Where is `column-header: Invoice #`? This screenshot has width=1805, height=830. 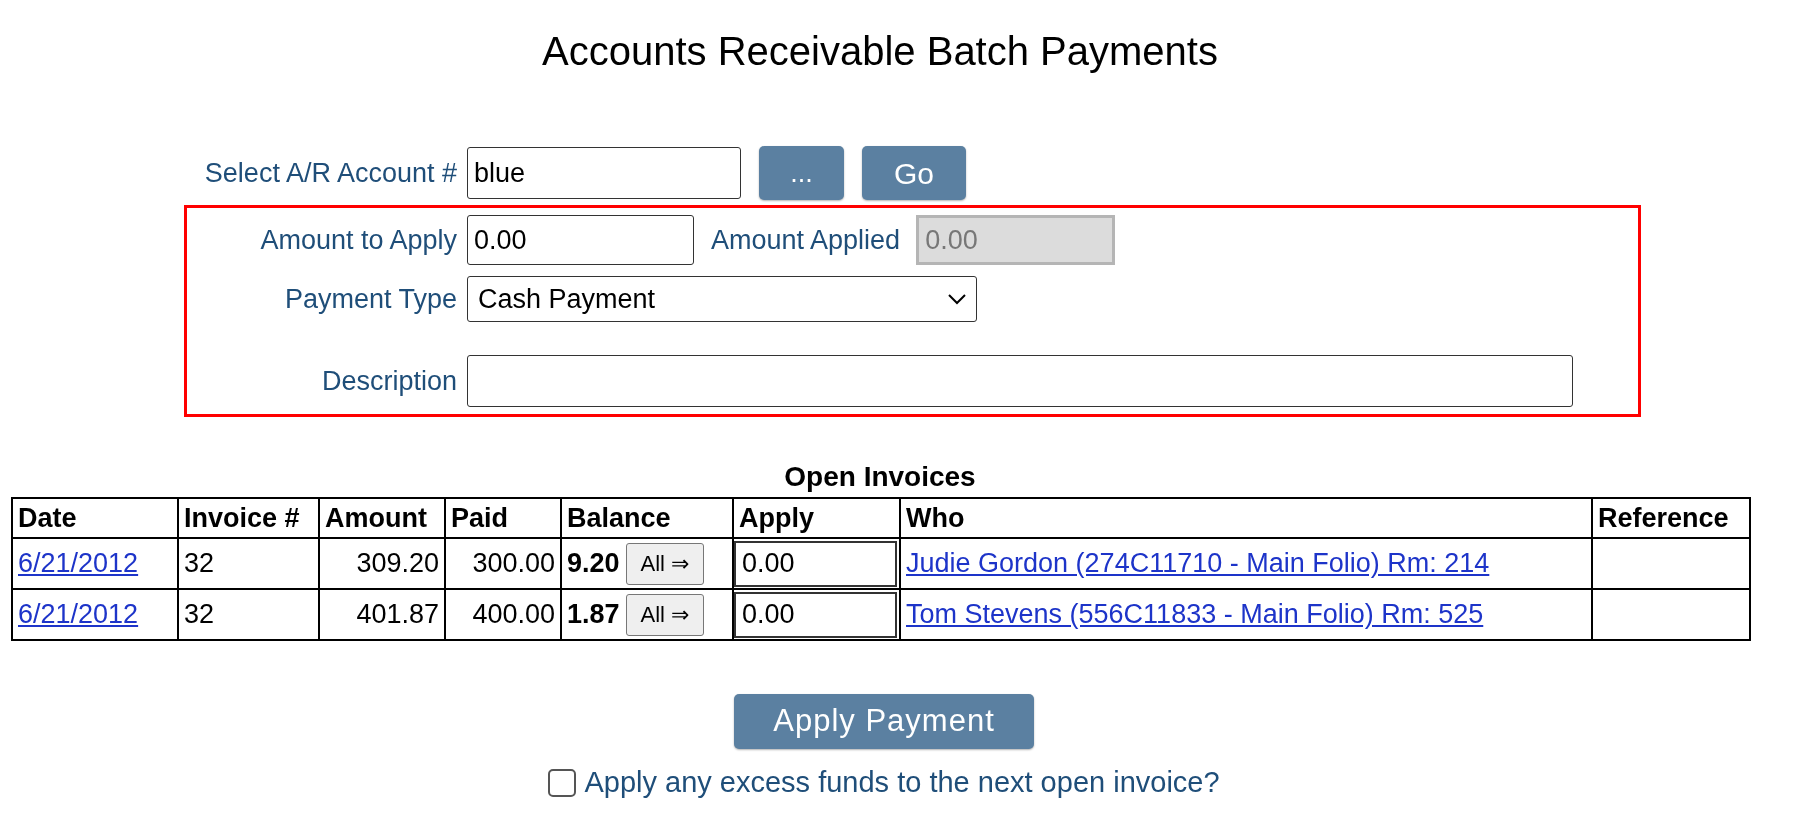 column-header: Invoice # is located at coordinates (248, 518).